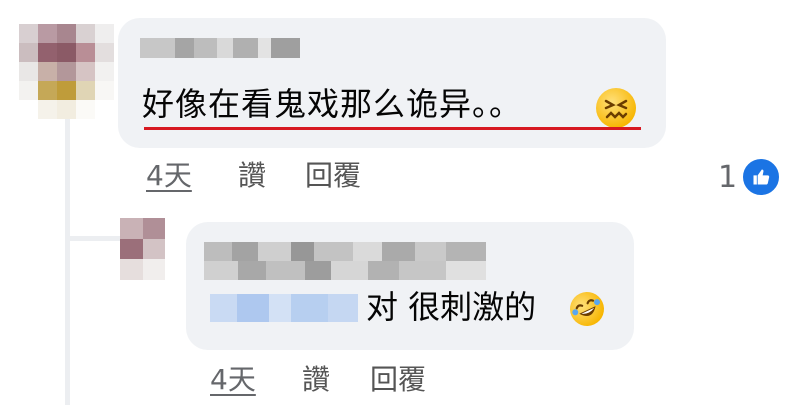 The image size is (800, 405). I want to click on red-underline-annotation, so click(392, 128).